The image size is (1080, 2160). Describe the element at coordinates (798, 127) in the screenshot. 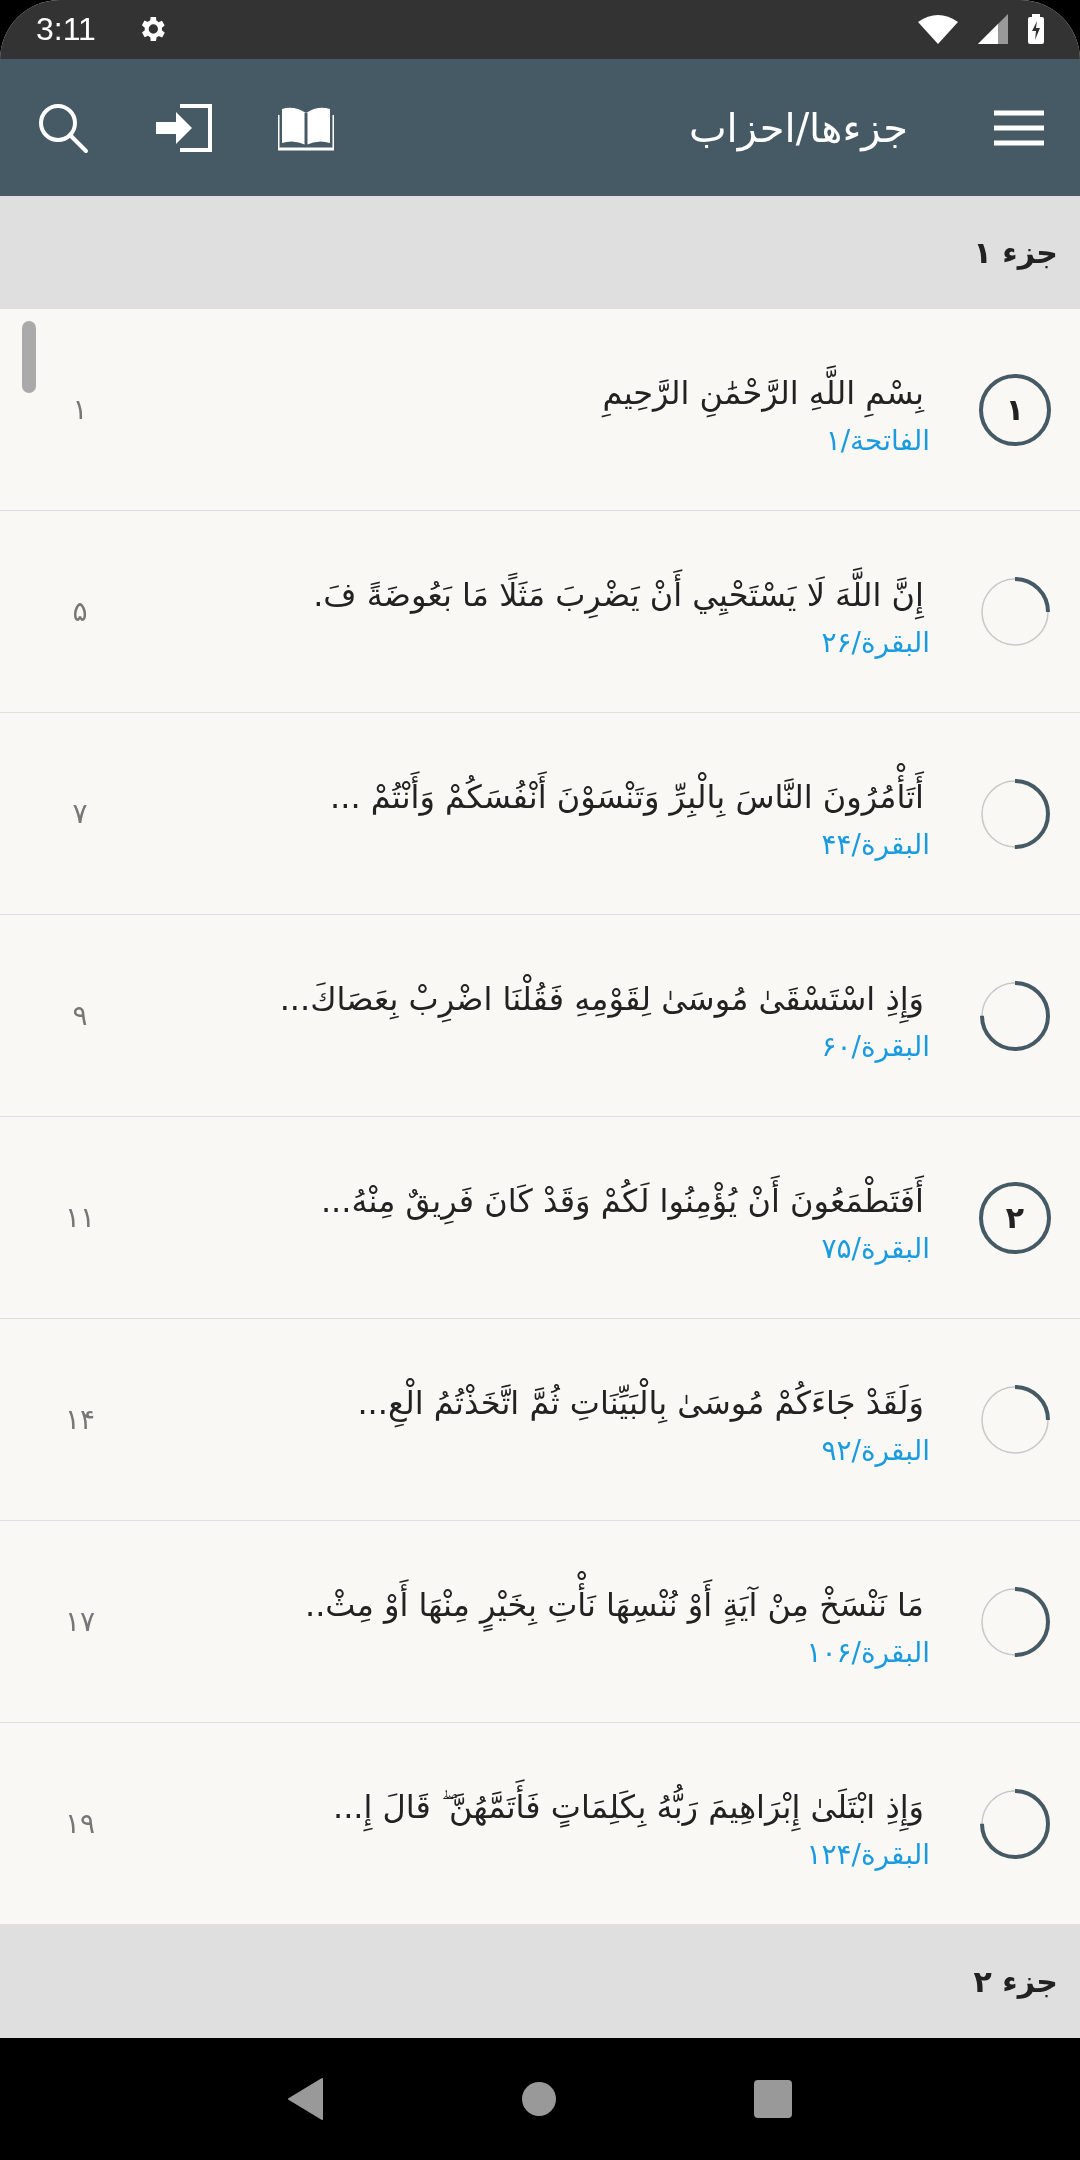

I see `app-title: جزءها/احزاب` at that location.